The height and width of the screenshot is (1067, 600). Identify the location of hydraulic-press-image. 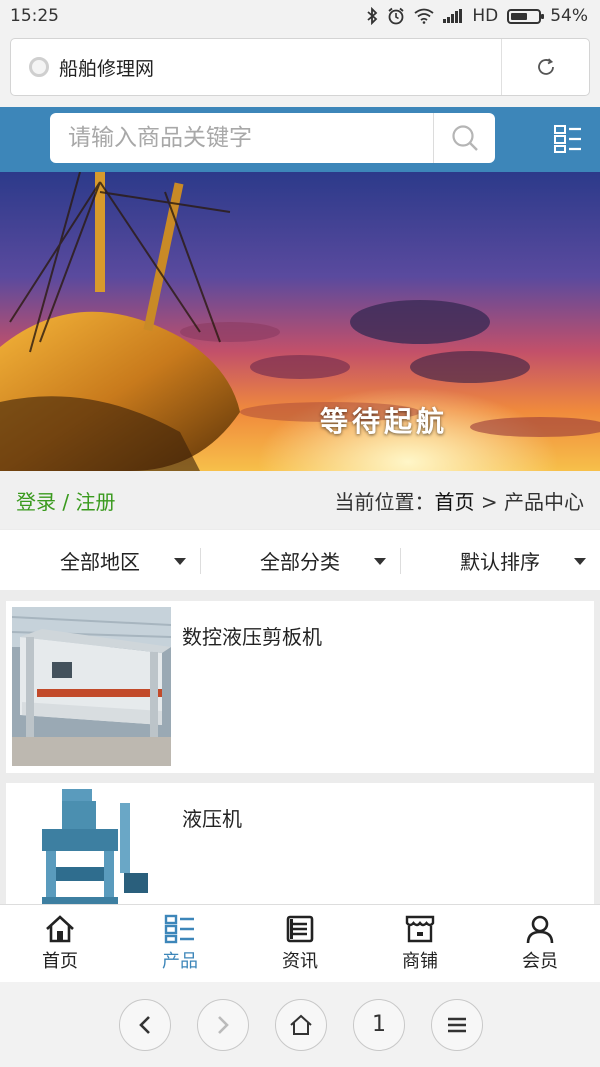
(91, 846).